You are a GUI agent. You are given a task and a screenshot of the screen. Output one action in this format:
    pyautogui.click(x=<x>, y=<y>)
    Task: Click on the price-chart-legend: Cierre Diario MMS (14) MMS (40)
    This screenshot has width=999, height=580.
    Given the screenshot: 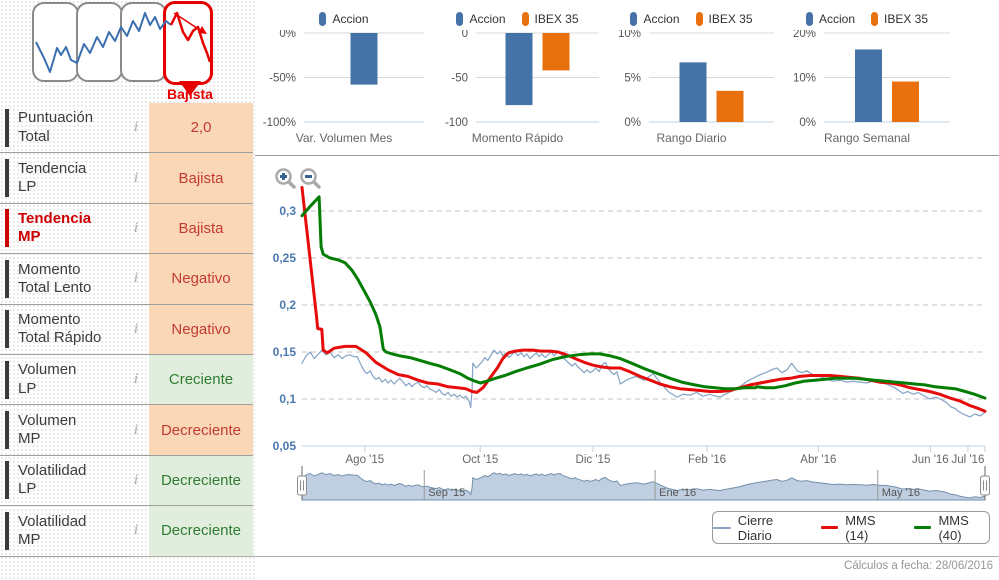 What is the action you would take?
    pyautogui.click(x=851, y=527)
    